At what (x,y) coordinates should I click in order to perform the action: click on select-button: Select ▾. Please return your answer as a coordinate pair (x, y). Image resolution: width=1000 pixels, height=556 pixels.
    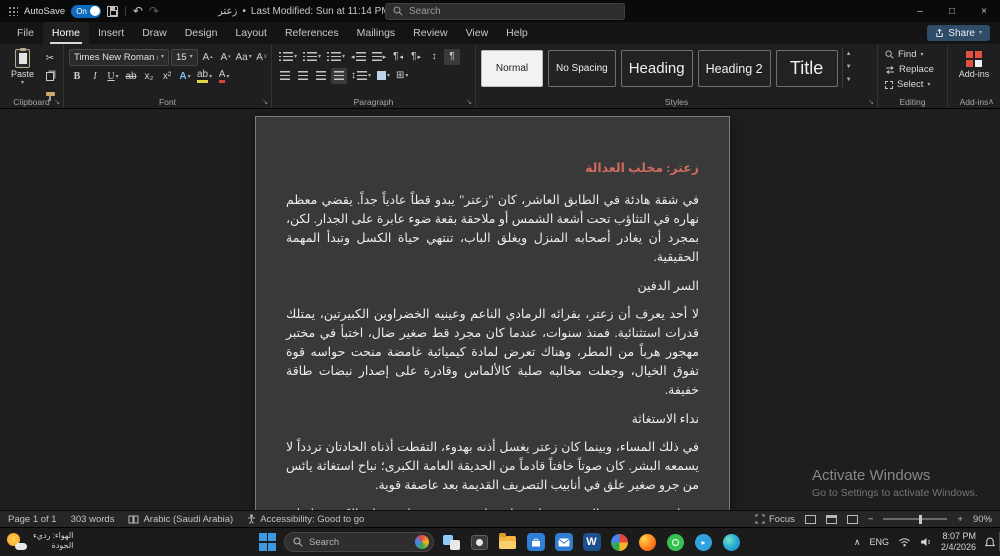
    Looking at the image, I should click on (912, 84).